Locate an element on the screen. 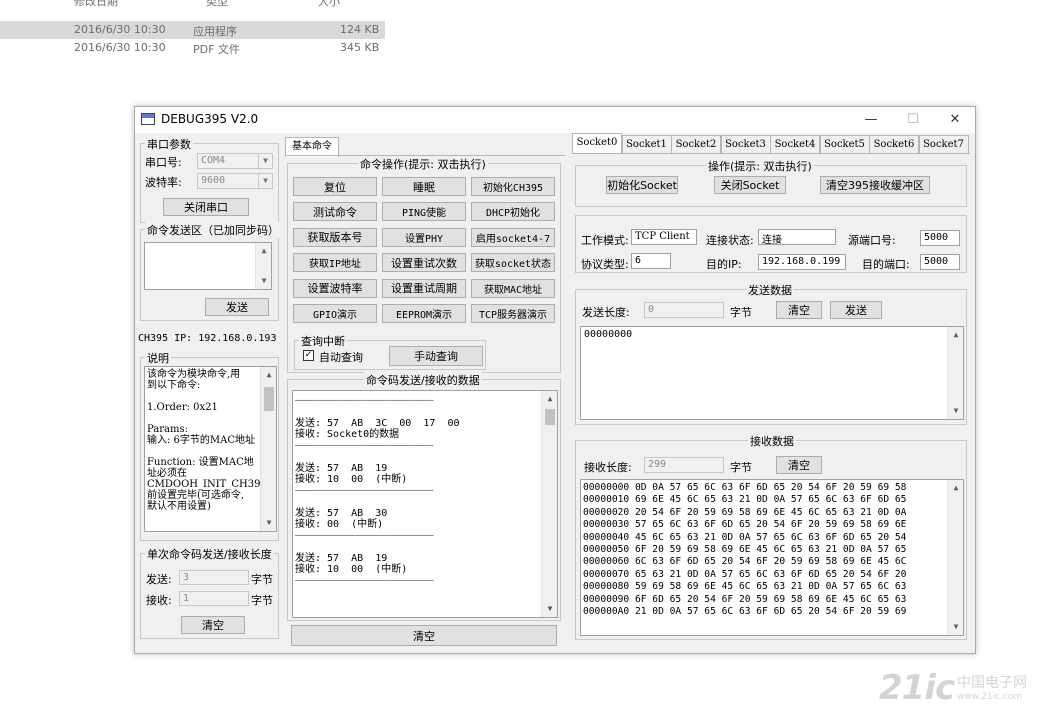 Image resolution: width=1039 pixels, height=720 pixels. explorer-file-row: 2016/6/30 10:30 PDF 文件 345 KB is located at coordinates (192, 48).